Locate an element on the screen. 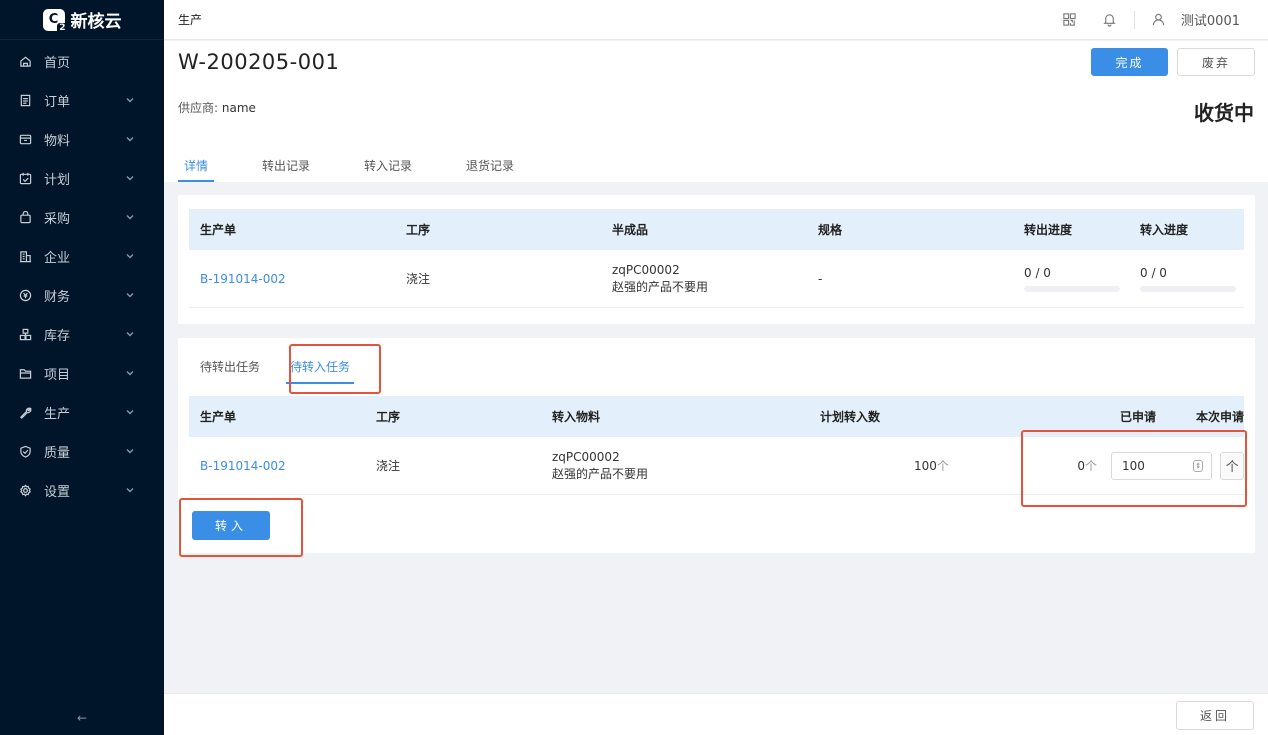 This screenshot has height=735, width=1268. order-icon is located at coordinates (25, 101).